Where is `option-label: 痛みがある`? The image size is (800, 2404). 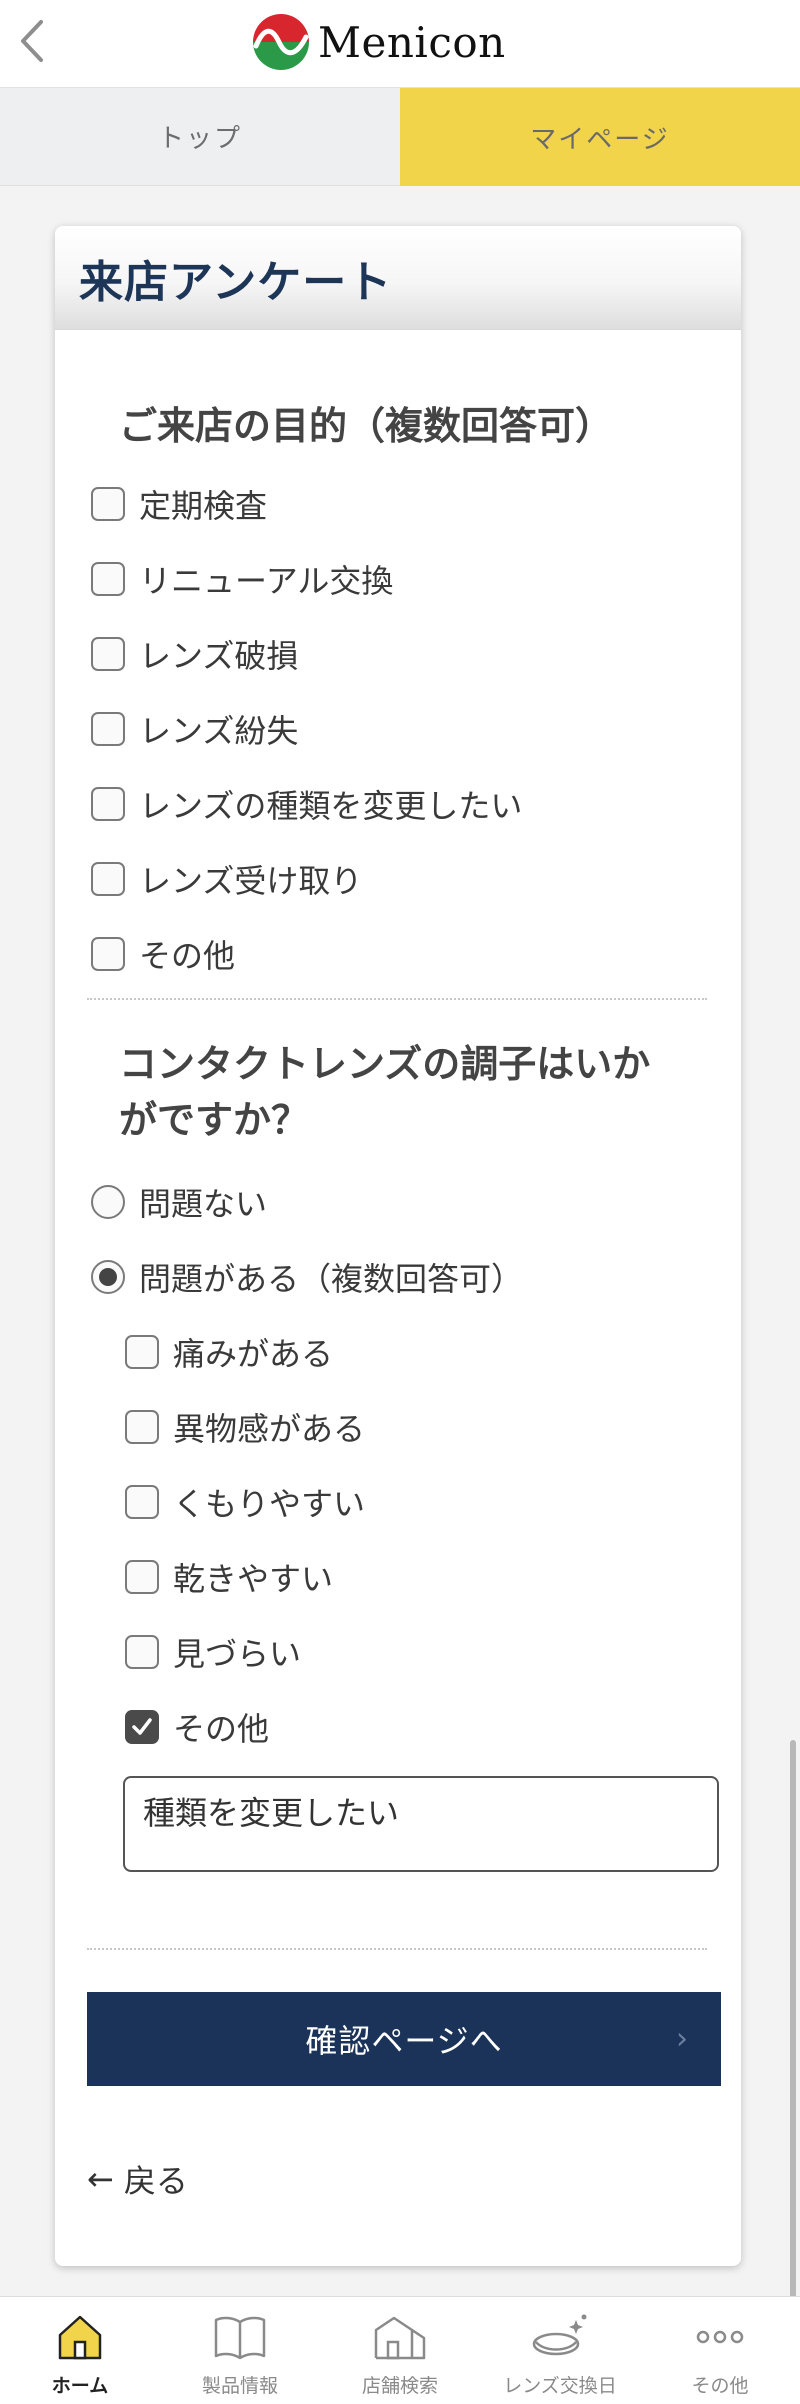 option-label: 痛みがある is located at coordinates (253, 1354).